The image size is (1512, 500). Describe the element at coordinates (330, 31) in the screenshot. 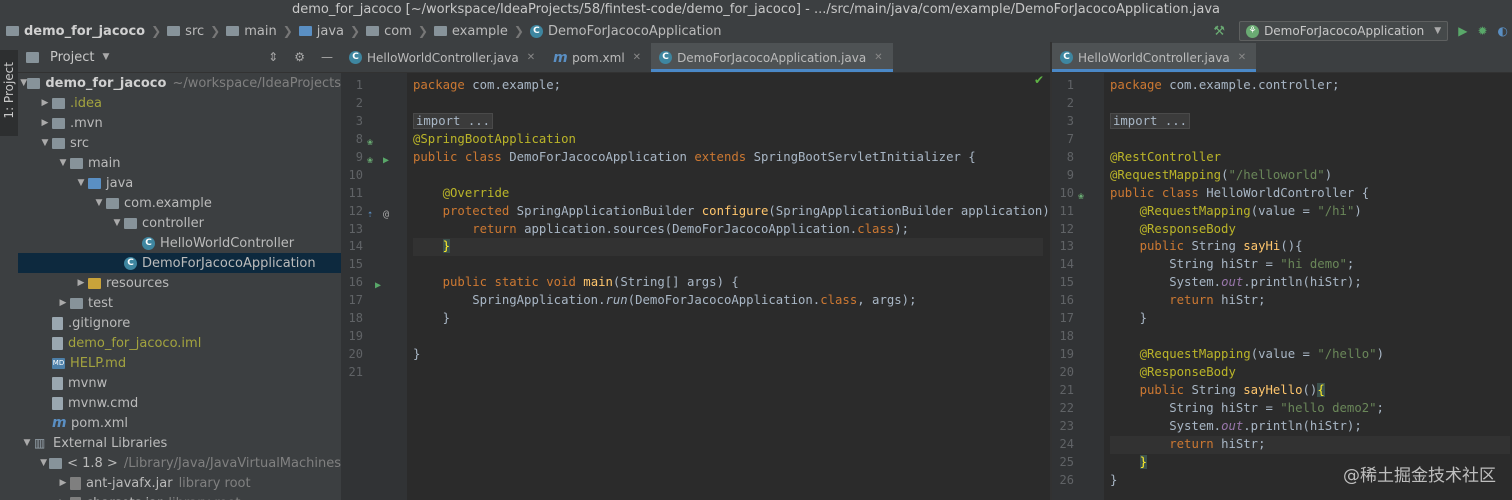

I see `breadcrumb-item: java` at that location.